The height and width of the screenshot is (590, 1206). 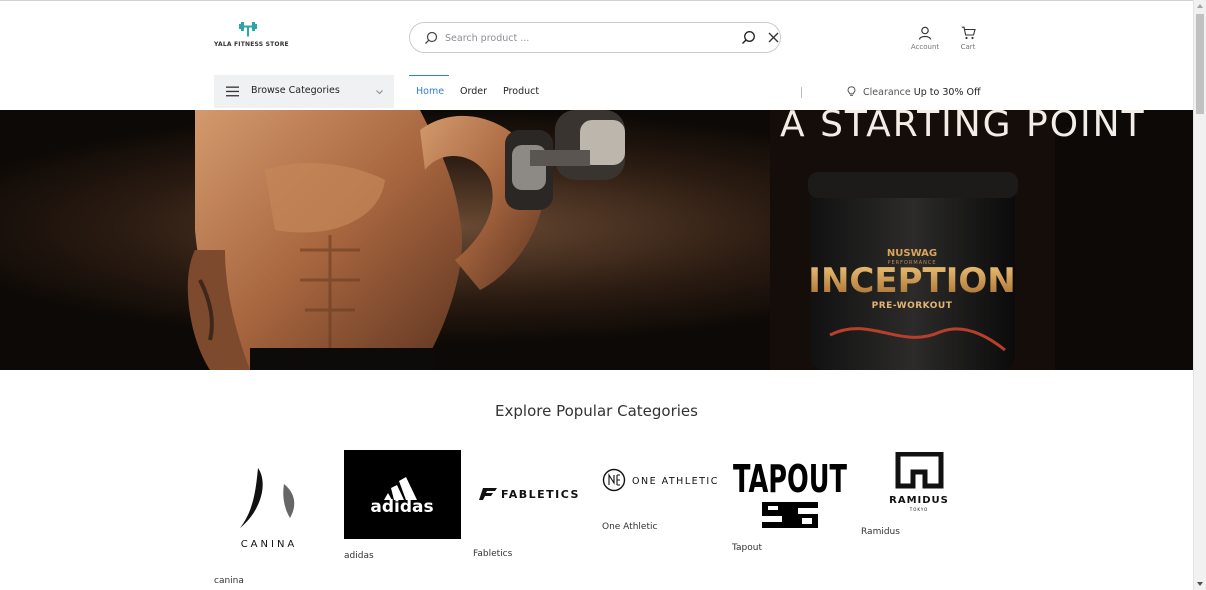 I want to click on search-submit-icon, so click(x=748, y=37).